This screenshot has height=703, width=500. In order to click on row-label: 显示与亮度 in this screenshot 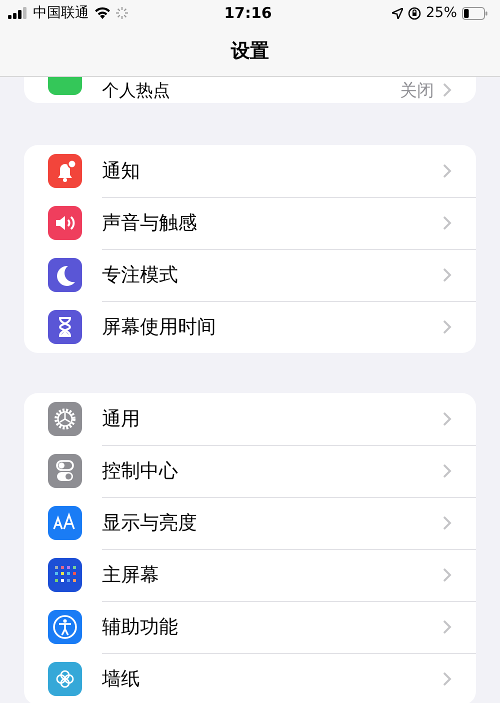, I will do `click(150, 523)`.